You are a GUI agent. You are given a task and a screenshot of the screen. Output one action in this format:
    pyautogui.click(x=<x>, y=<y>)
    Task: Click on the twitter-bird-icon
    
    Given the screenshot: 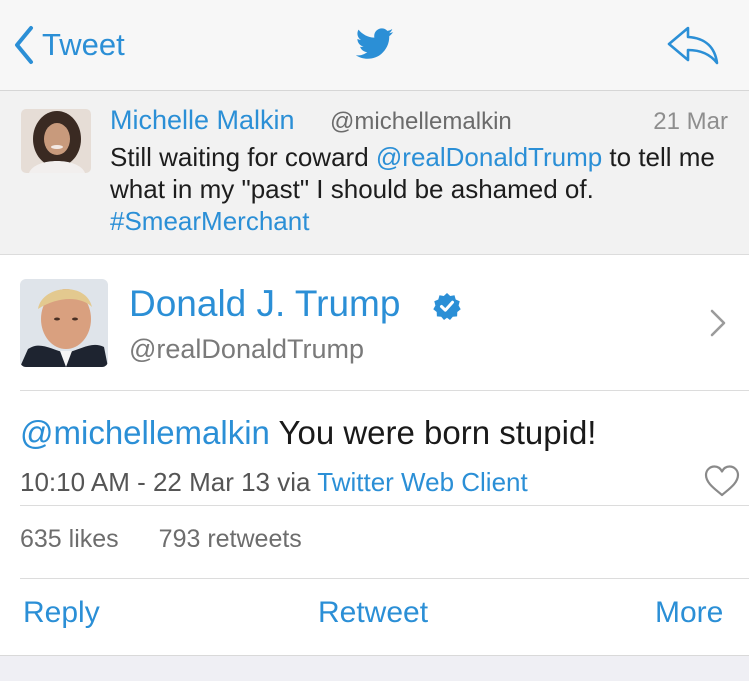 What is the action you would take?
    pyautogui.click(x=375, y=43)
    